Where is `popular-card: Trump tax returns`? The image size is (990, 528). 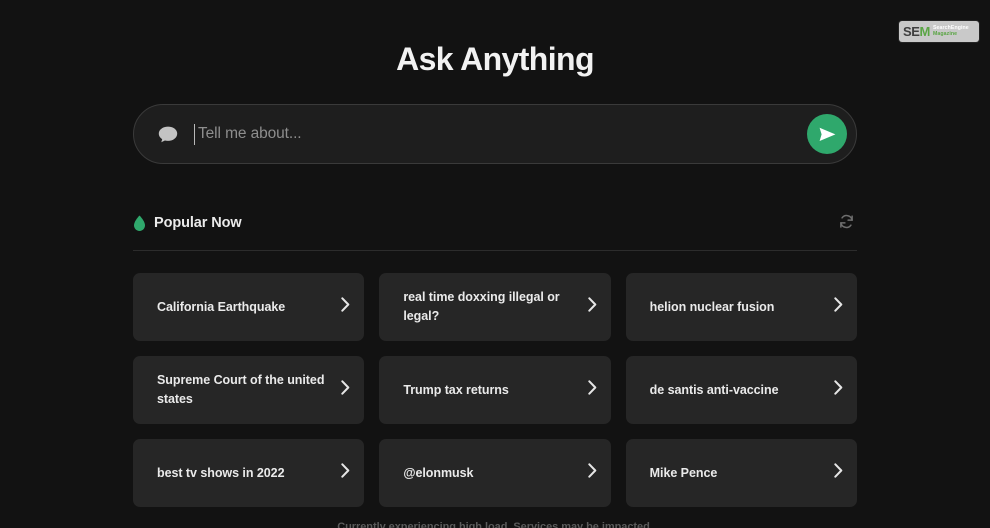
popular-card: Trump tax returns is located at coordinates (495, 390).